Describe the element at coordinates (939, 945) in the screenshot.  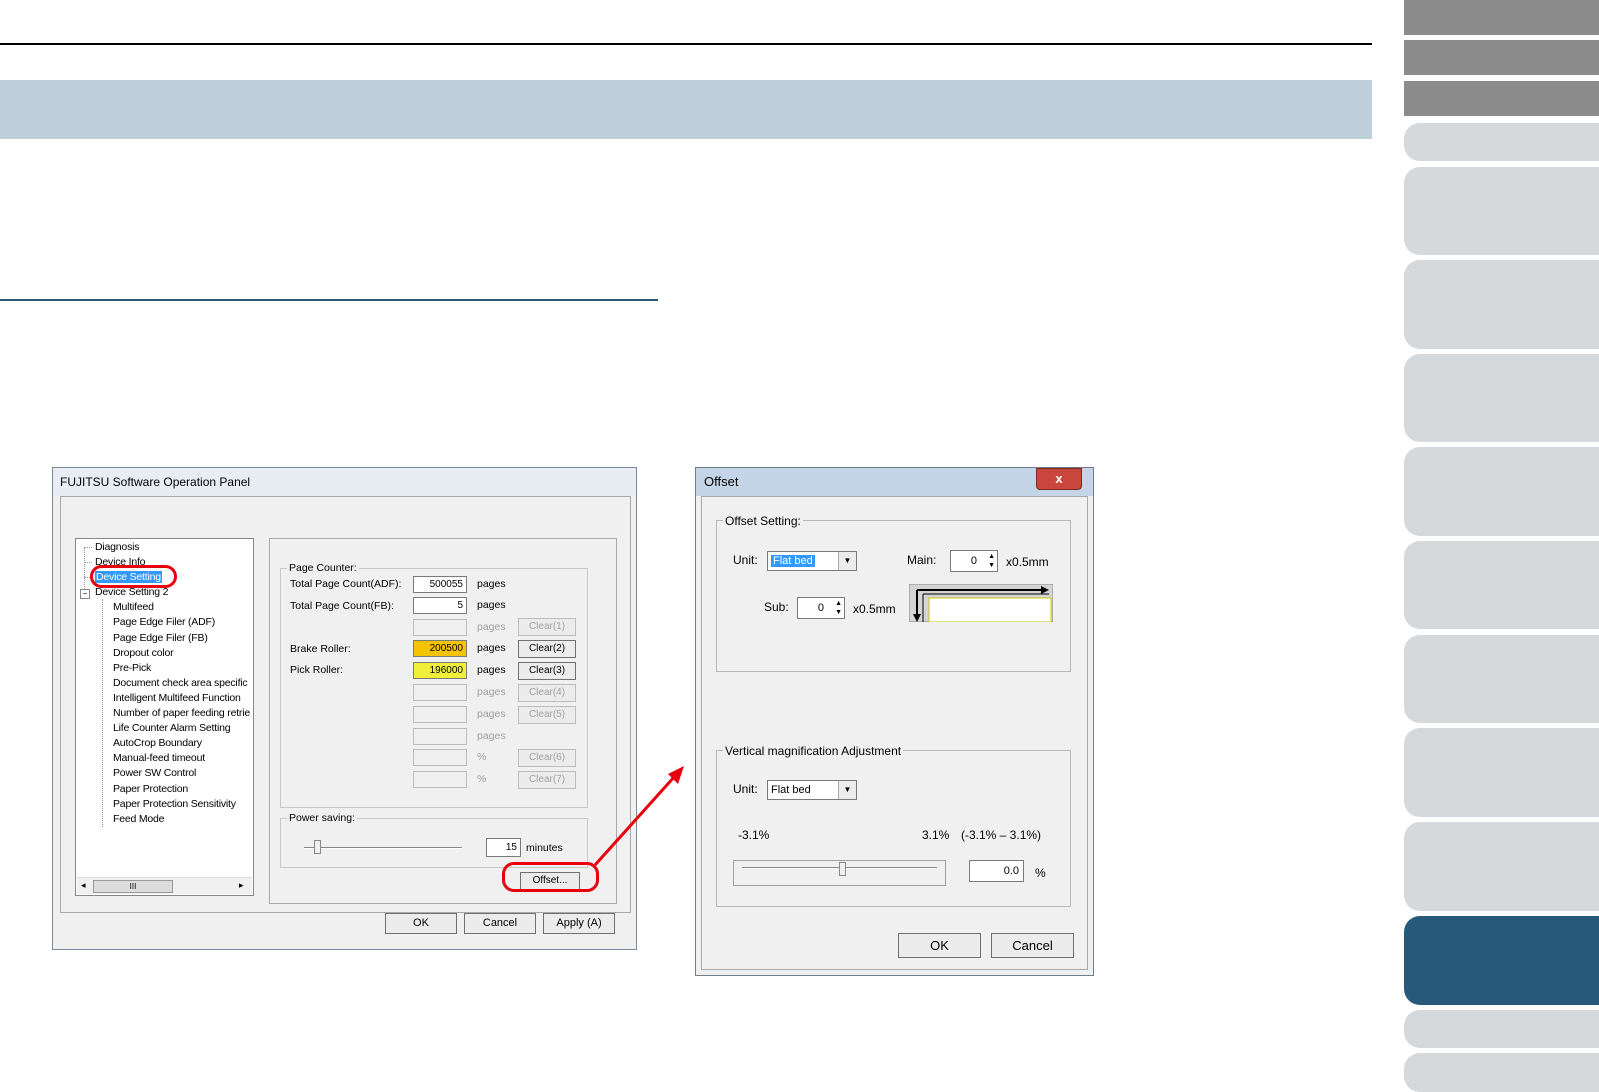
I see `offset-ok-button: OK` at that location.